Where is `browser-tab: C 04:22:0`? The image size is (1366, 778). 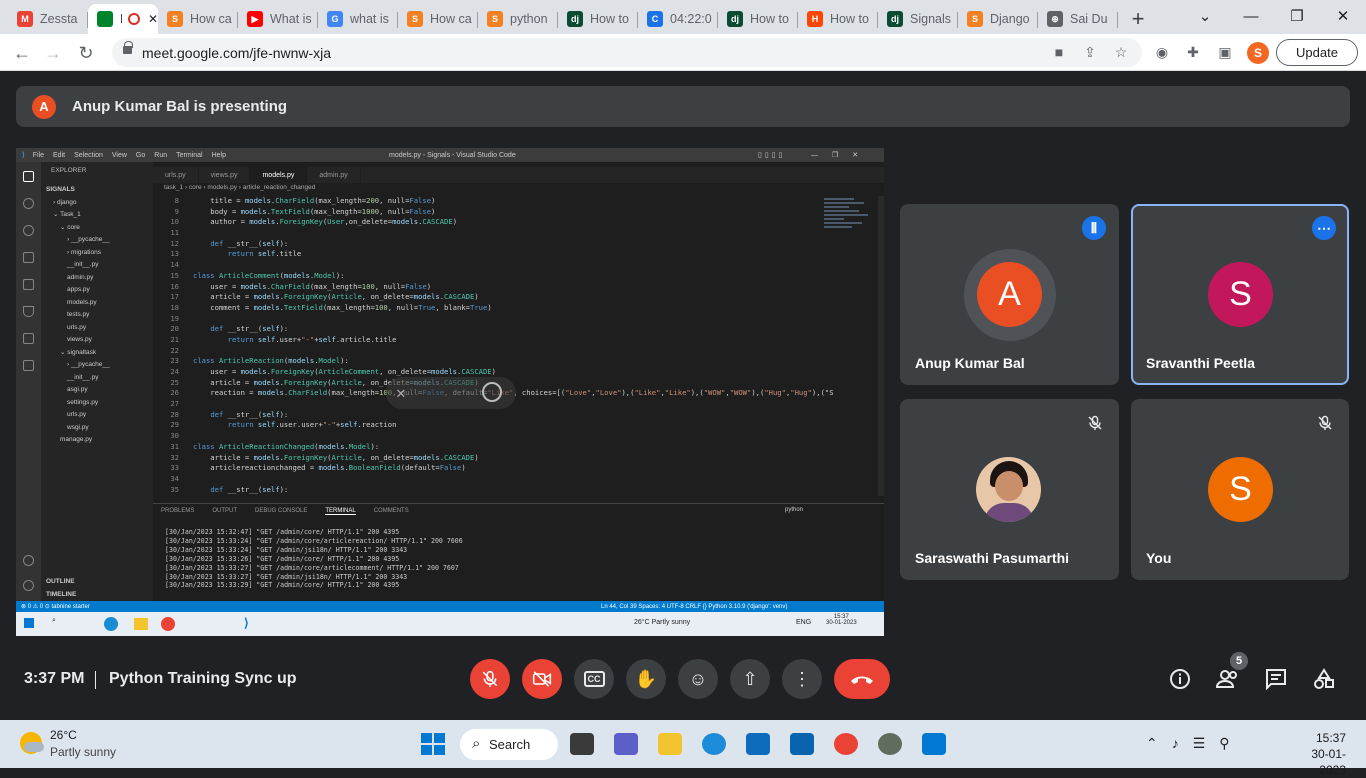 browser-tab: C 04:22:0 is located at coordinates (678, 19).